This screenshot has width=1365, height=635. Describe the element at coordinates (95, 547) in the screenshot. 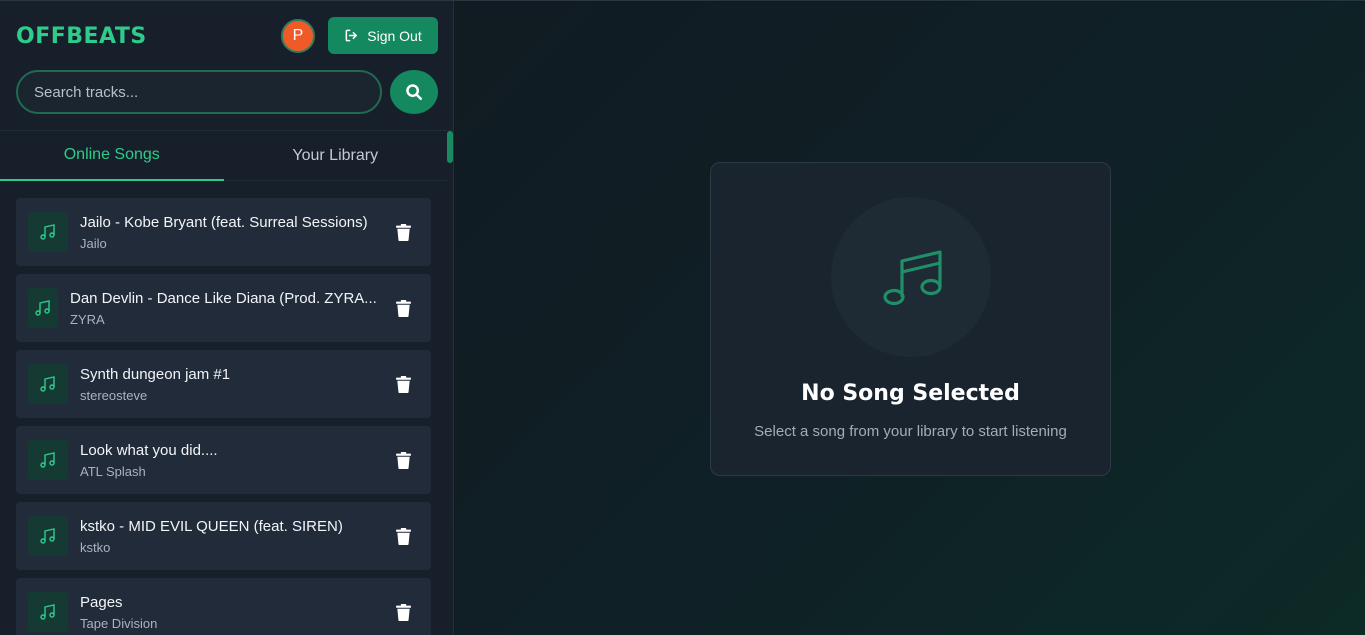

I see `song-artist: kstko` at that location.